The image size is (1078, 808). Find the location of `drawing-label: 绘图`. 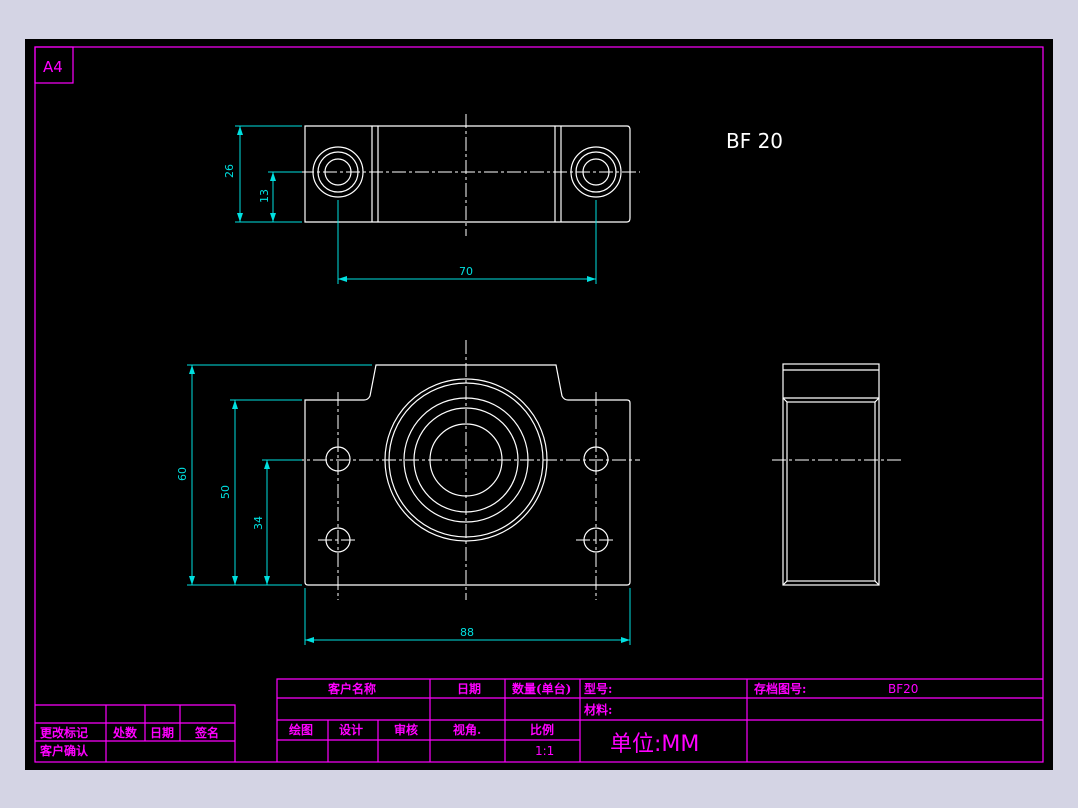

drawing-label: 绘图 is located at coordinates (301, 729).